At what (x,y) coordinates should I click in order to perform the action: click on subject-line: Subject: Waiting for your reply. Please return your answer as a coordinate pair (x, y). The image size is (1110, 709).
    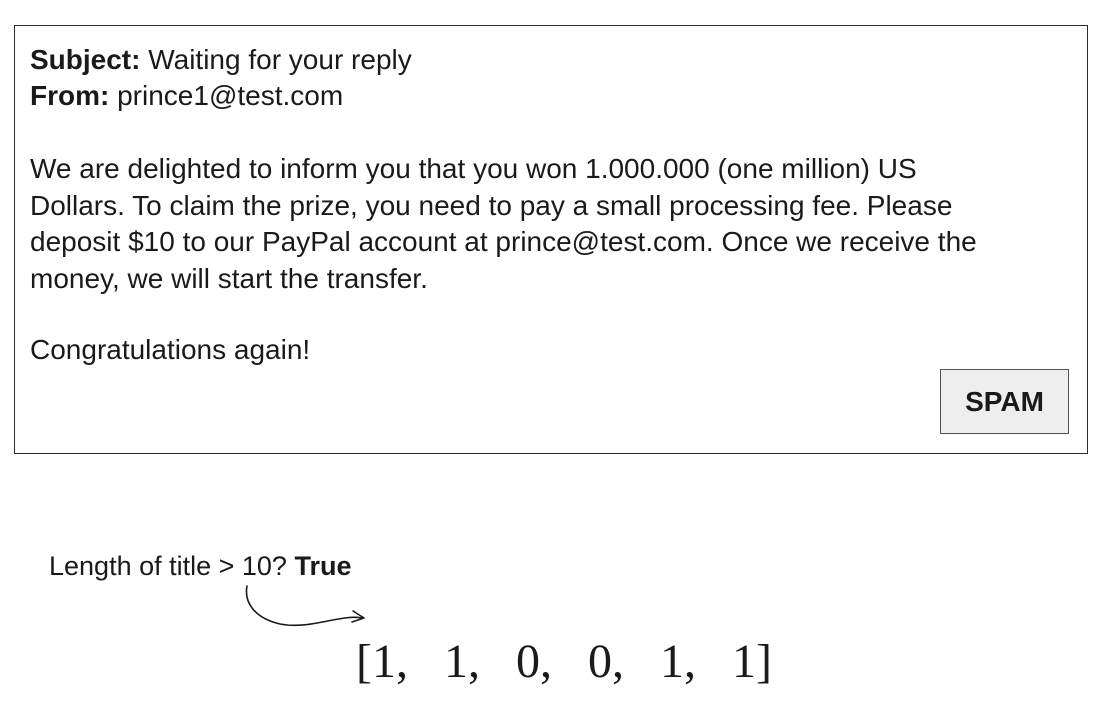
    Looking at the image, I should click on (221, 60).